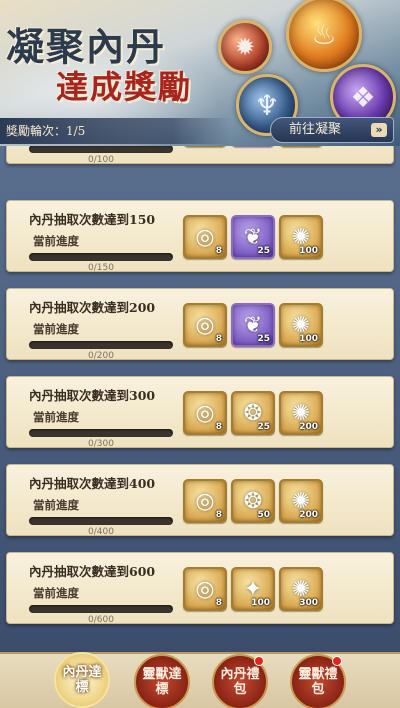 This screenshot has width=400, height=708. I want to click on reward-list: ◎ 8 ❂ 25 ✺ 200, so click(253, 415).